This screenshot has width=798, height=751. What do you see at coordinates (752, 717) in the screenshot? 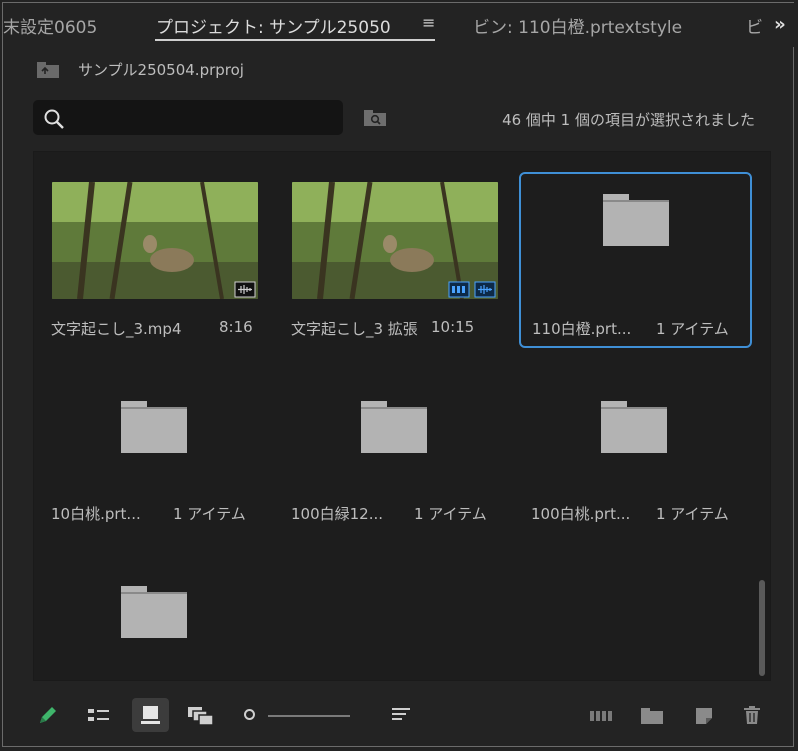
I see `trash-icon` at bounding box center [752, 717].